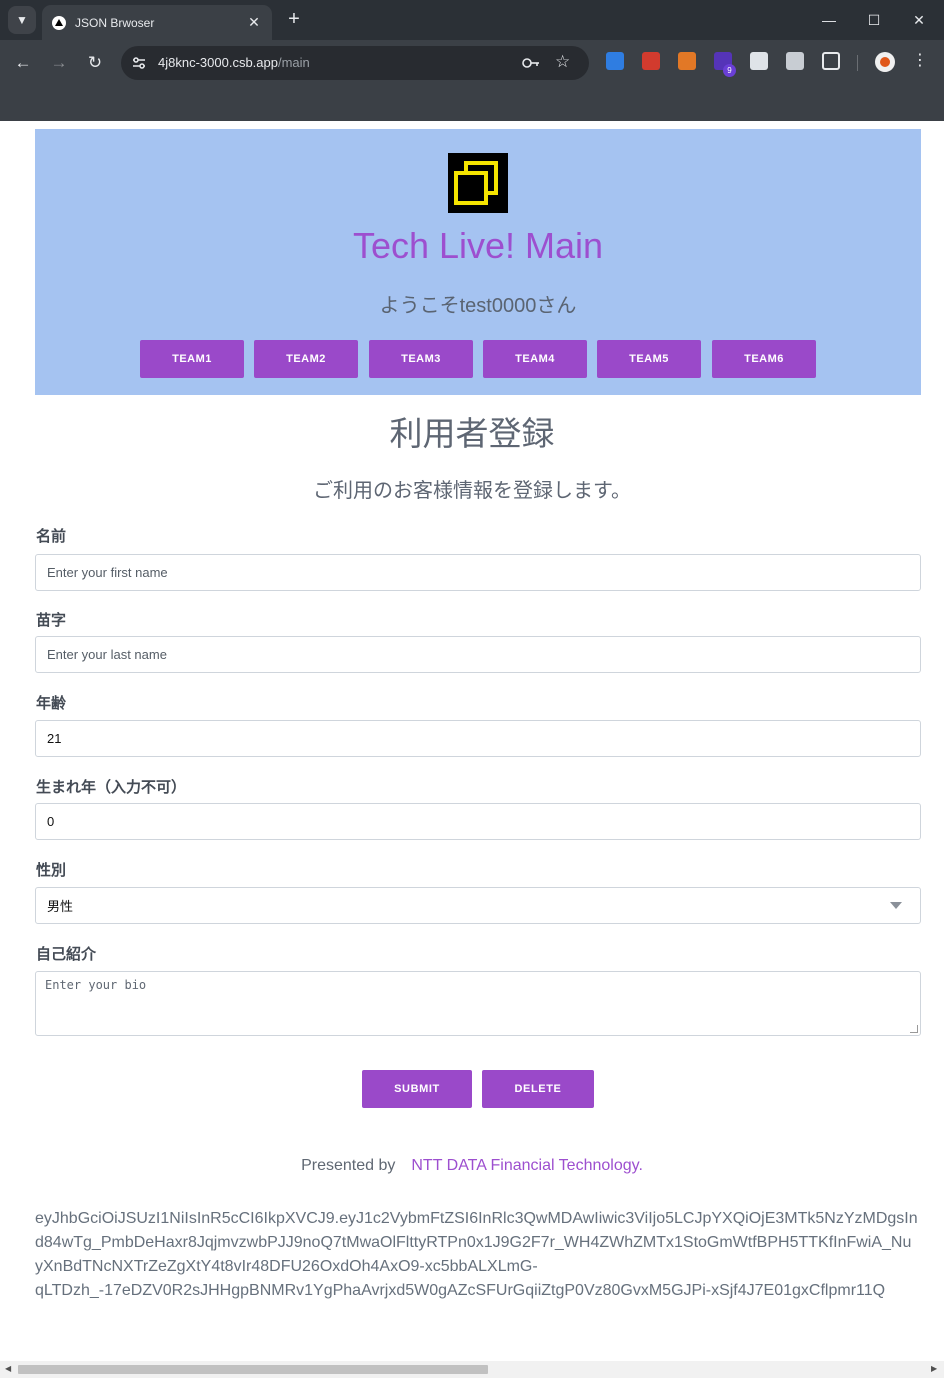  Describe the element at coordinates (831, 61) in the screenshot. I see `extensions-puzzle-icon` at that location.